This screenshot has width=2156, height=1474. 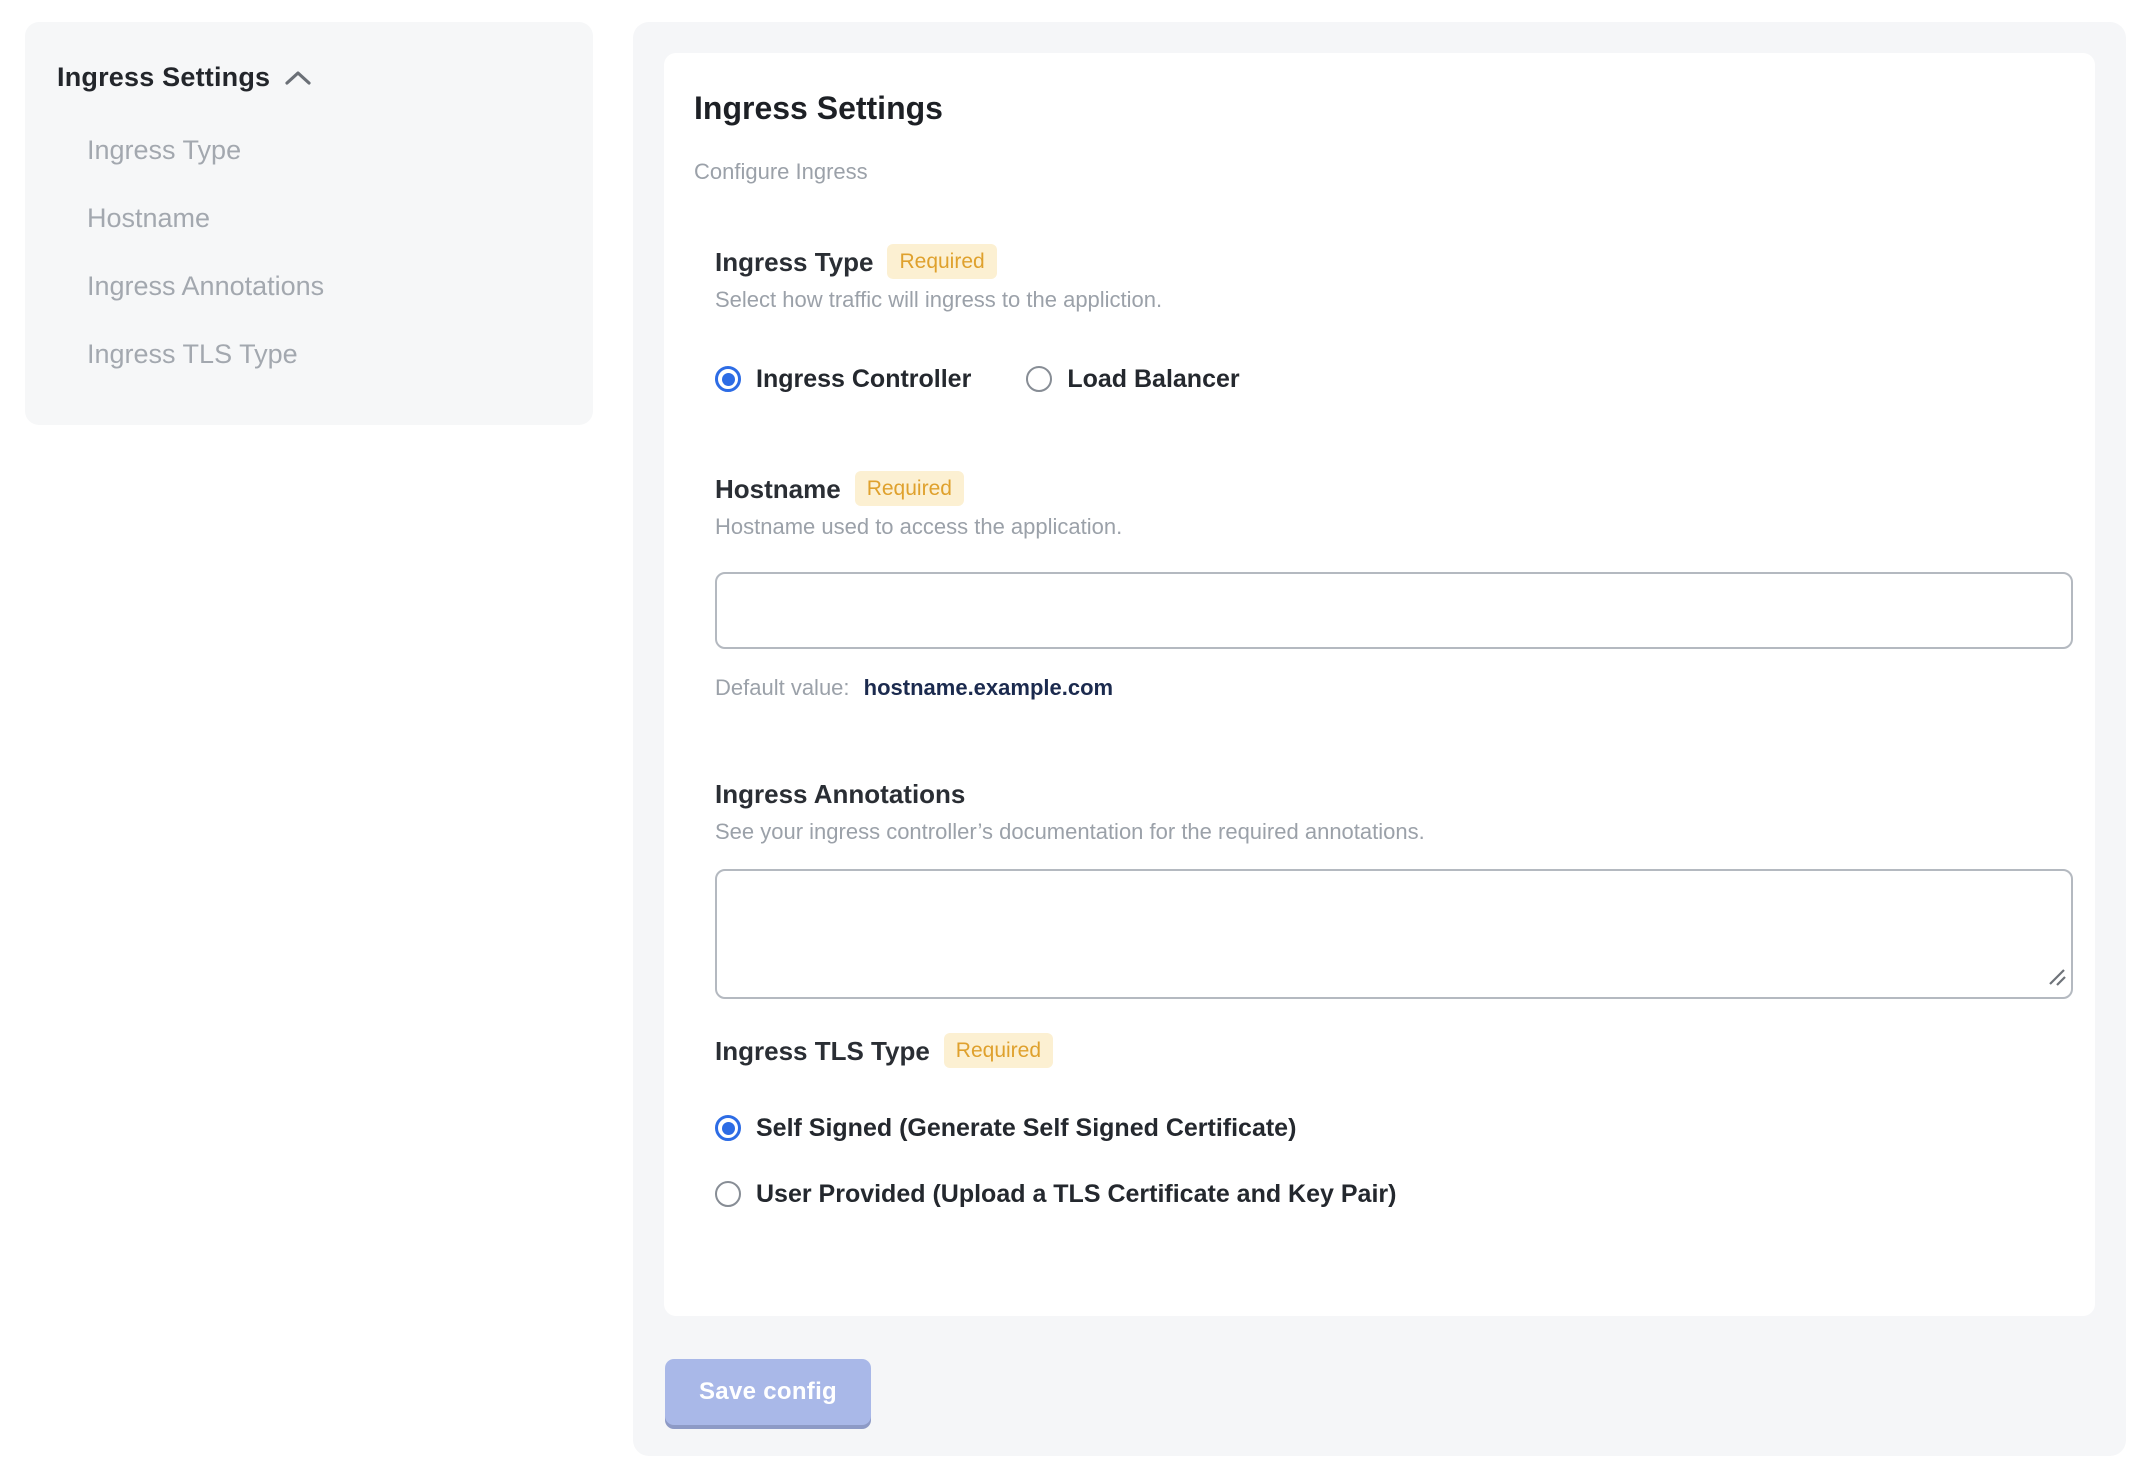 I want to click on page-title: Ingress Settings, so click(x=818, y=108).